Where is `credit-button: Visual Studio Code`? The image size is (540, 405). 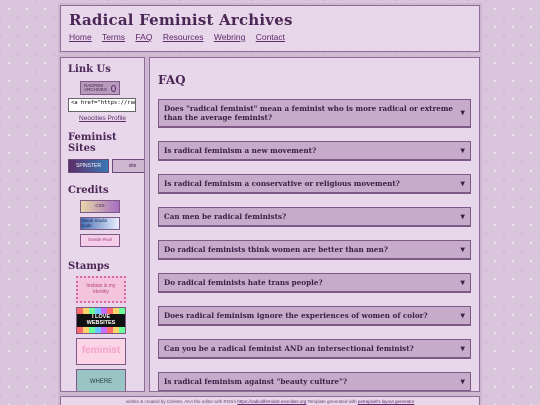
credit-button: Visual Studio Code is located at coordinates (100, 223).